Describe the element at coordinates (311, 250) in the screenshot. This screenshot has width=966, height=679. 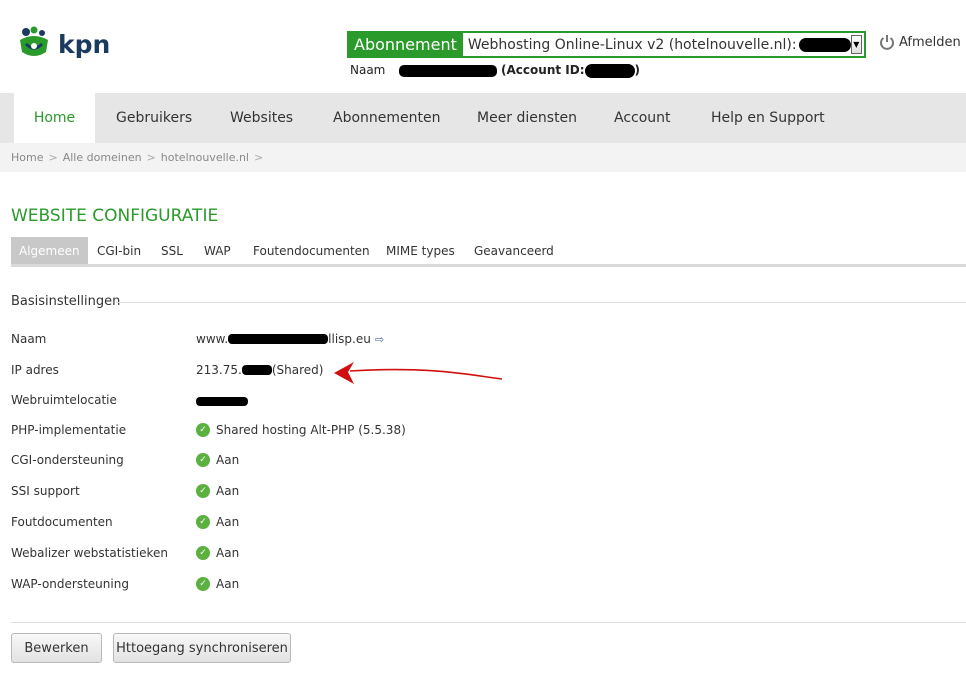
I see `tab-foutendocumenten: Foutendocumenten` at that location.